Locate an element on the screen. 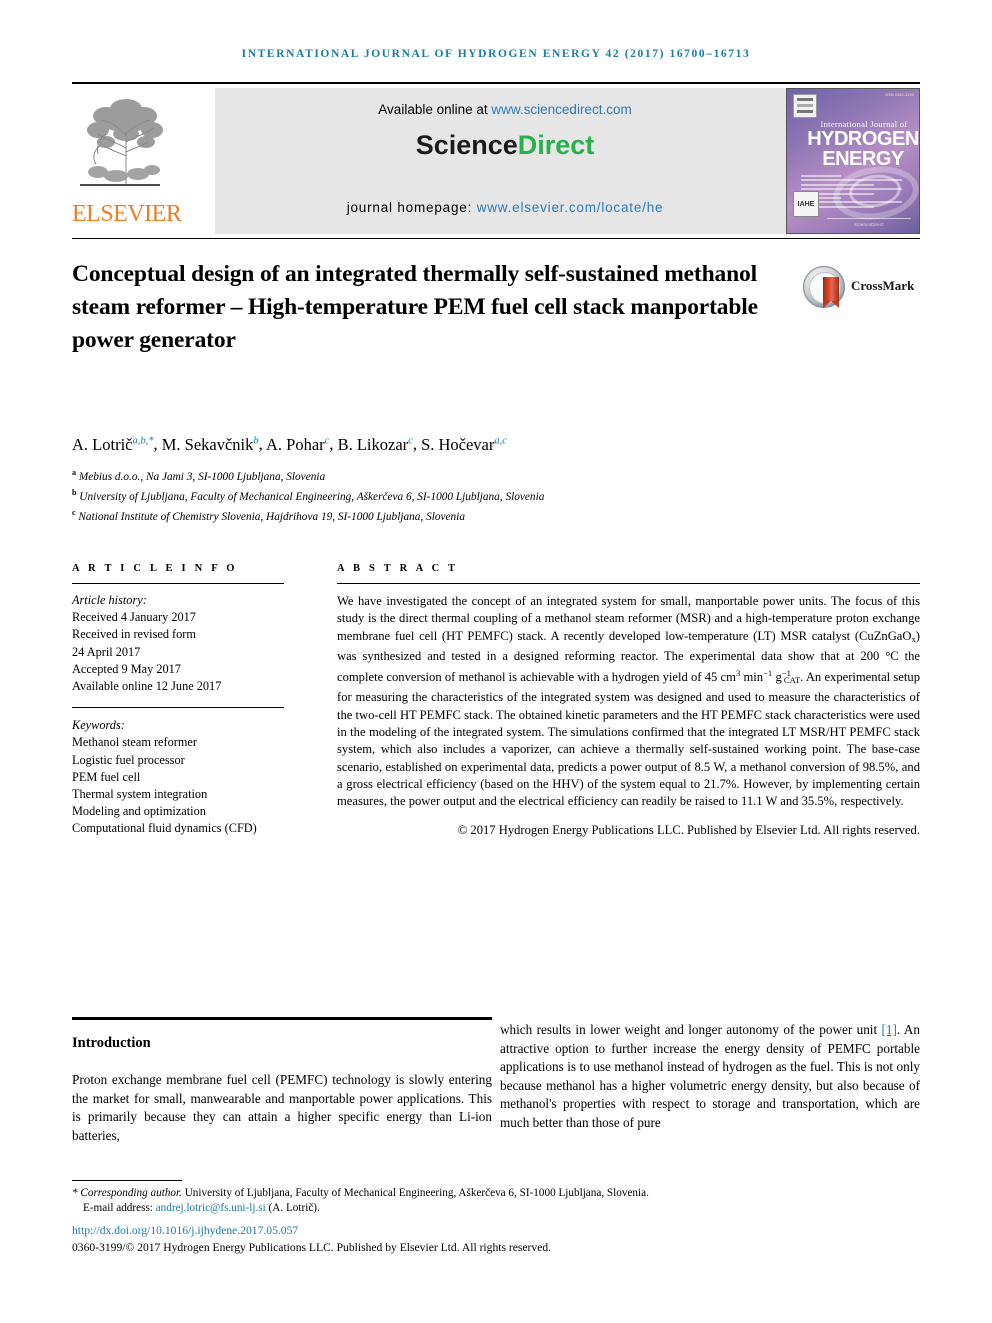  available-online-label: Available online at is located at coordinates (433, 109).